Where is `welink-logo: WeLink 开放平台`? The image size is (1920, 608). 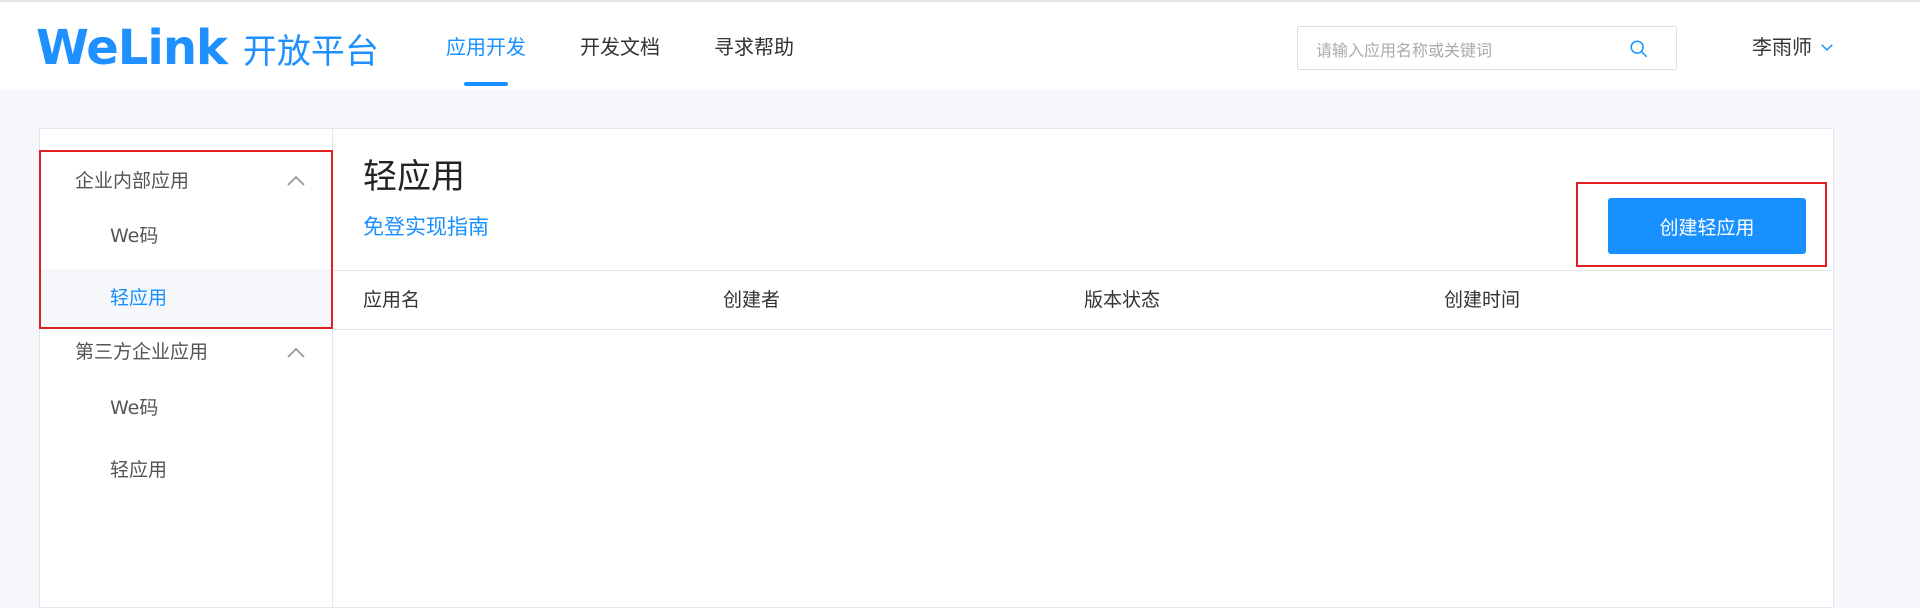 welink-logo: WeLink 开放平台 is located at coordinates (207, 48).